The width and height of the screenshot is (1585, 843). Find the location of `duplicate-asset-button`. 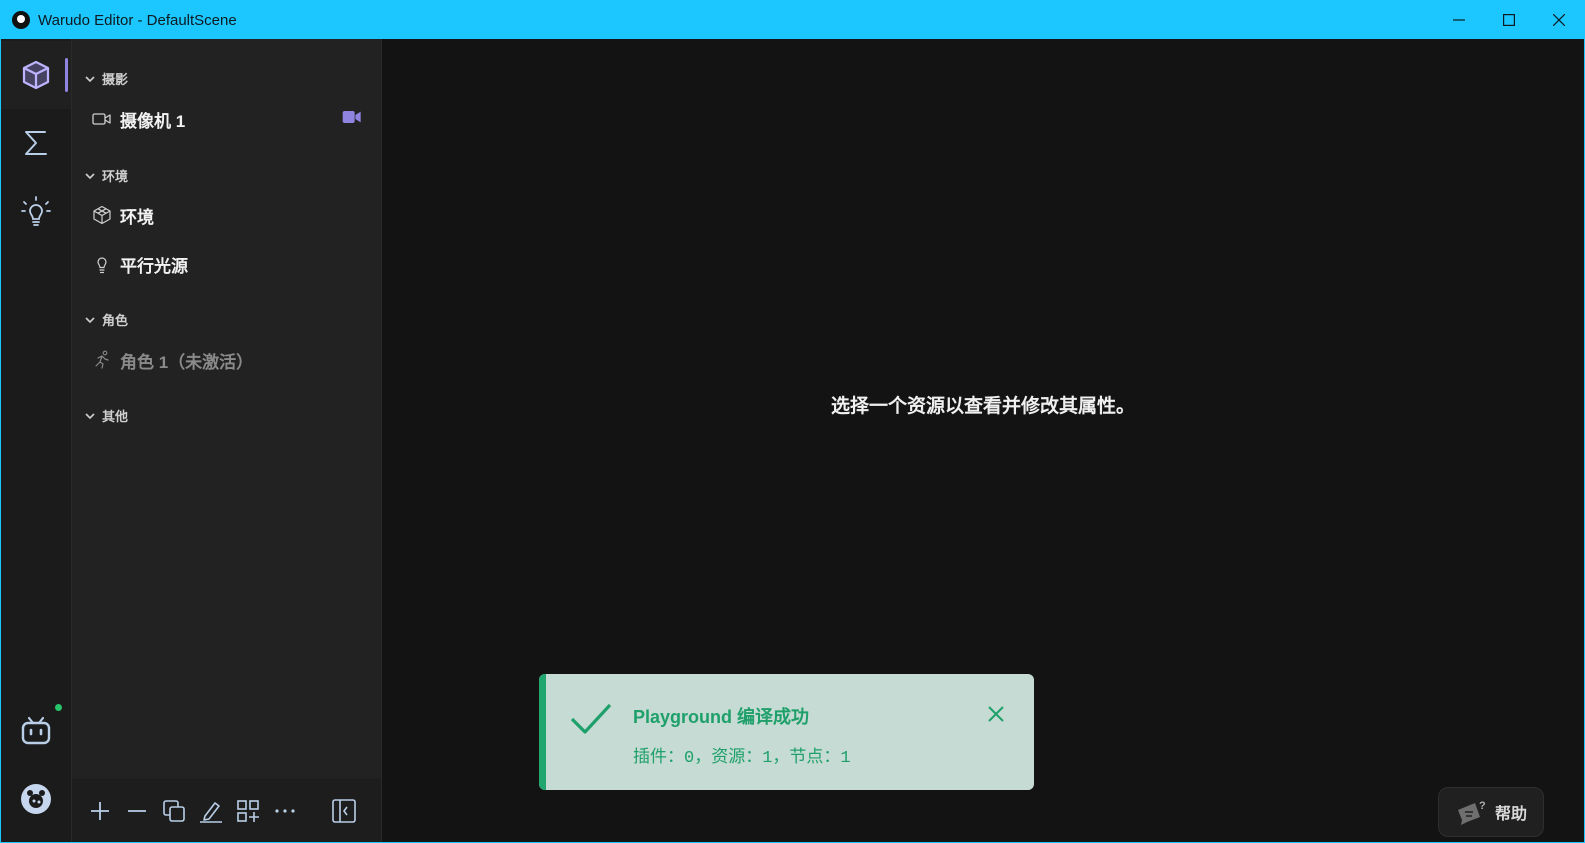

duplicate-asset-button is located at coordinates (173, 811).